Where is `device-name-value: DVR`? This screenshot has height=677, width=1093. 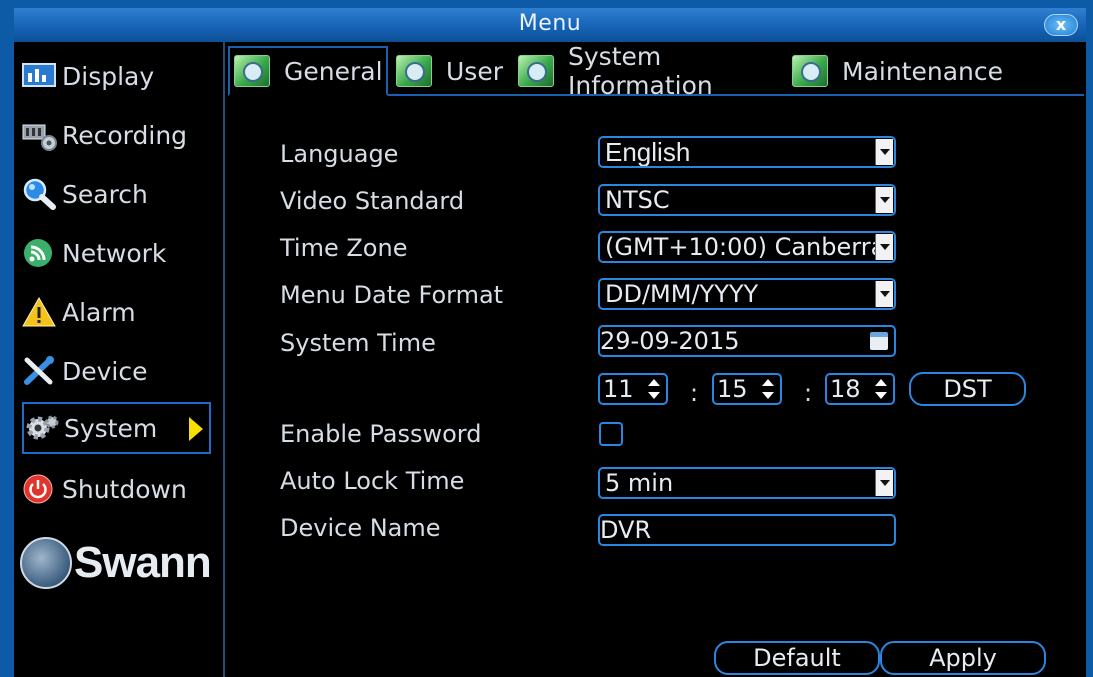 device-name-value: DVR is located at coordinates (626, 530).